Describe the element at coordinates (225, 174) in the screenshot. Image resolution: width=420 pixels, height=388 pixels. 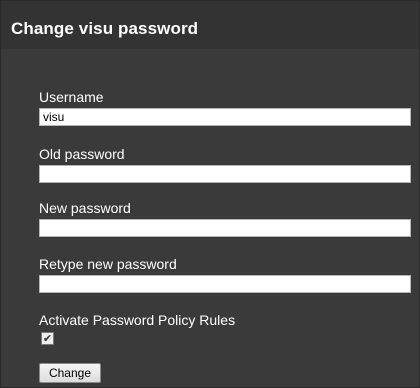
I see `old-password-field` at that location.